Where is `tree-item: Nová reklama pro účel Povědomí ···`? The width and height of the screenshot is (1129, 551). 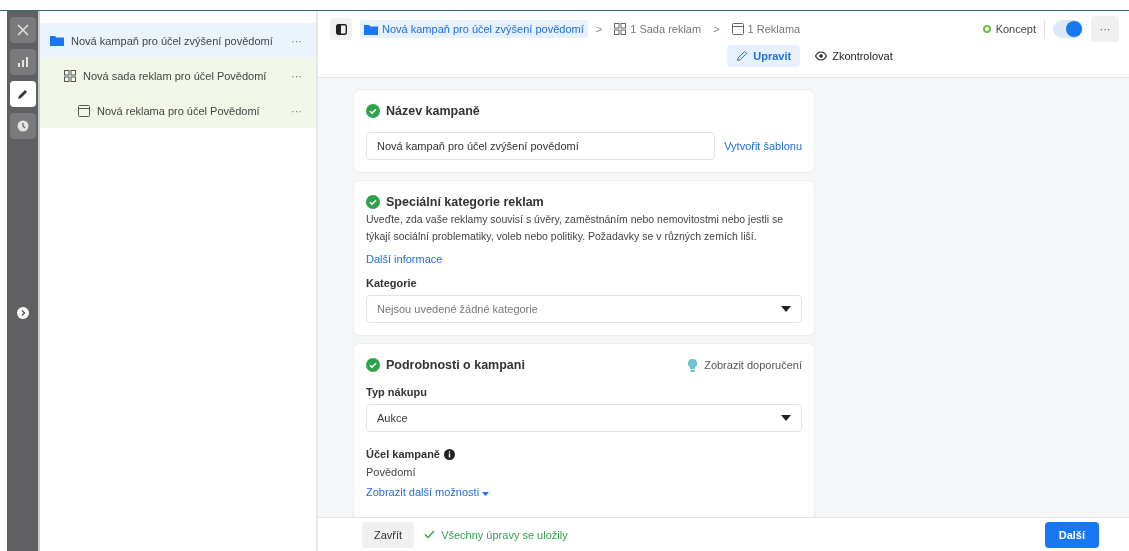
tree-item: Nová reklama pro účel Povědomí ··· is located at coordinates (178, 110).